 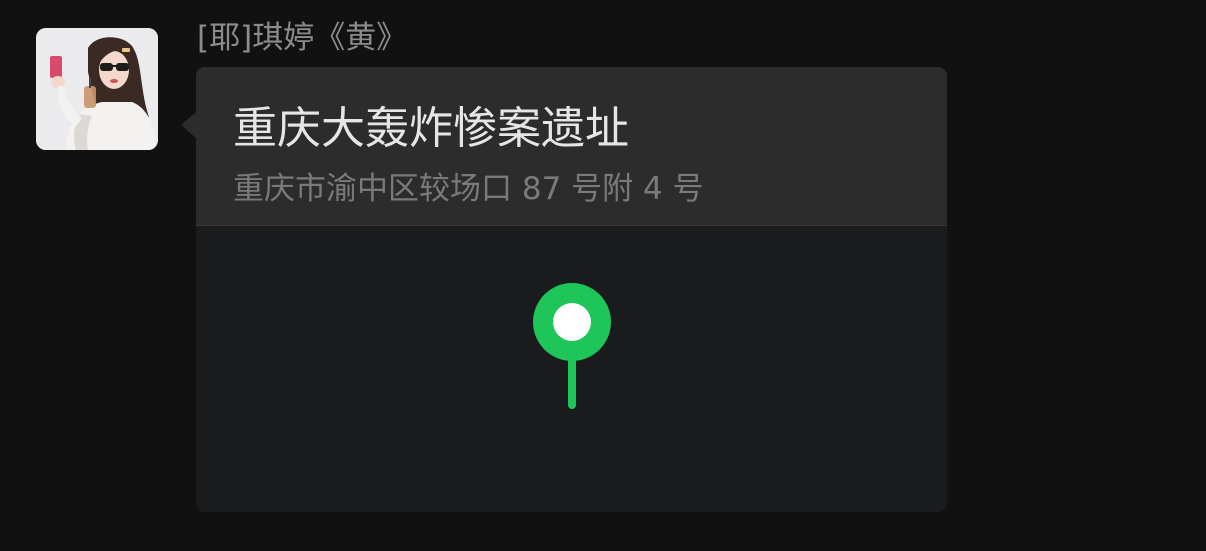 I want to click on avatar, so click(x=97, y=89).